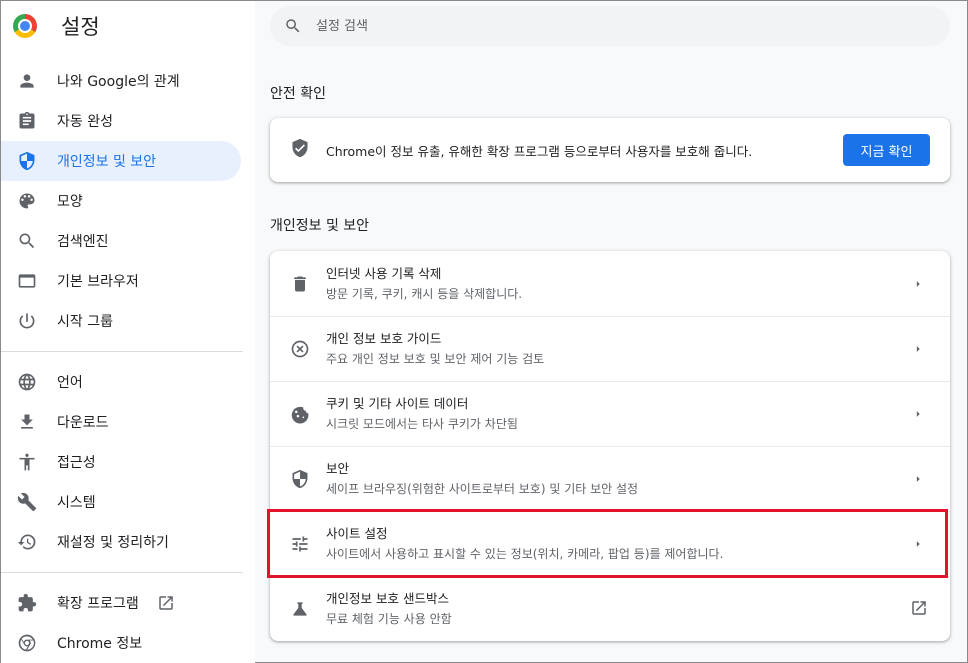  What do you see at coordinates (384, 273) in the screenshot?
I see `row-title: 인터넷 사용 기록 삭제` at bounding box center [384, 273].